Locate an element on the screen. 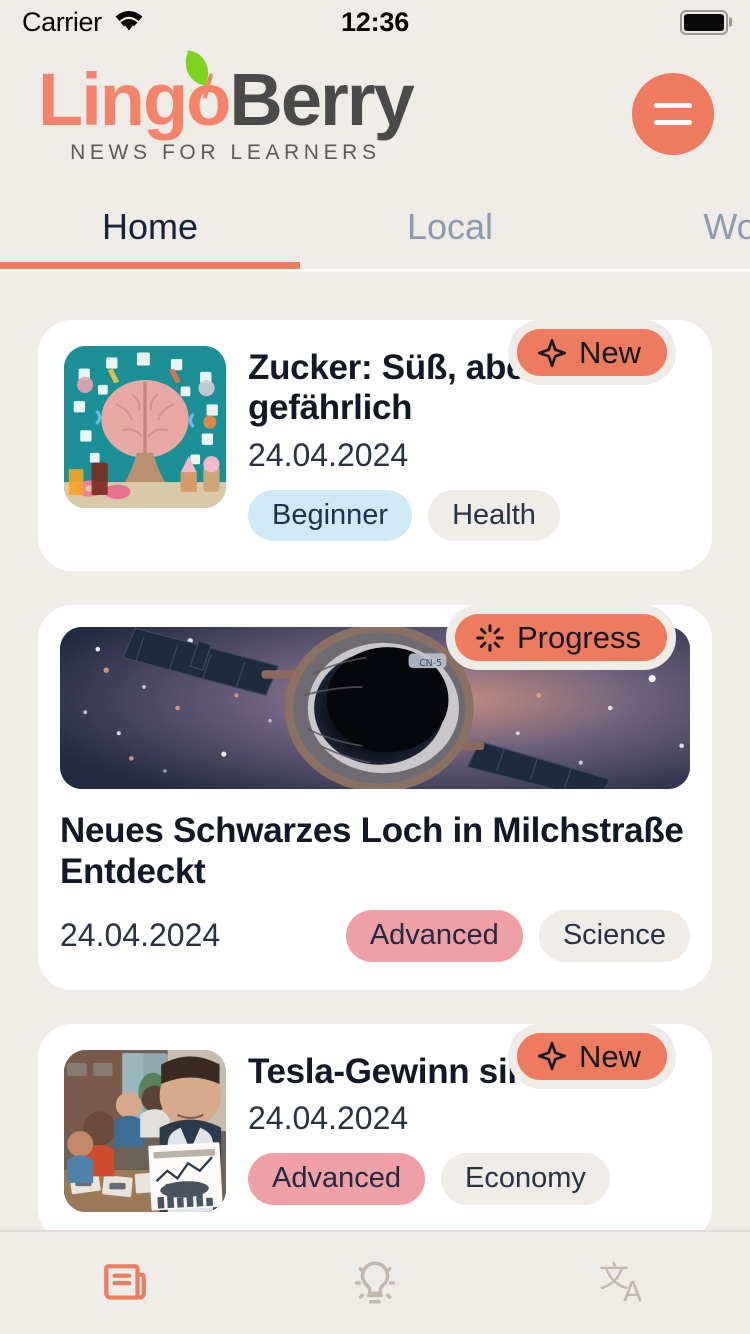 The image size is (750, 1334). tag-level: Beginner is located at coordinates (330, 515).